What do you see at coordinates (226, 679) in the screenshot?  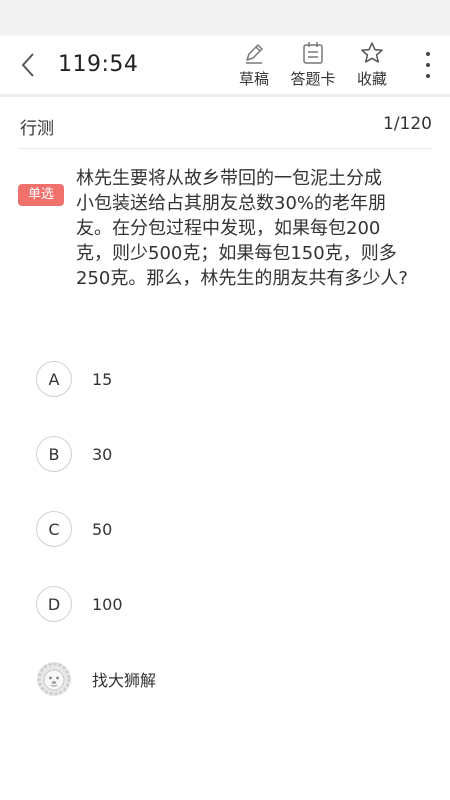 I see `ask-lion-button: 找大狮解` at bounding box center [226, 679].